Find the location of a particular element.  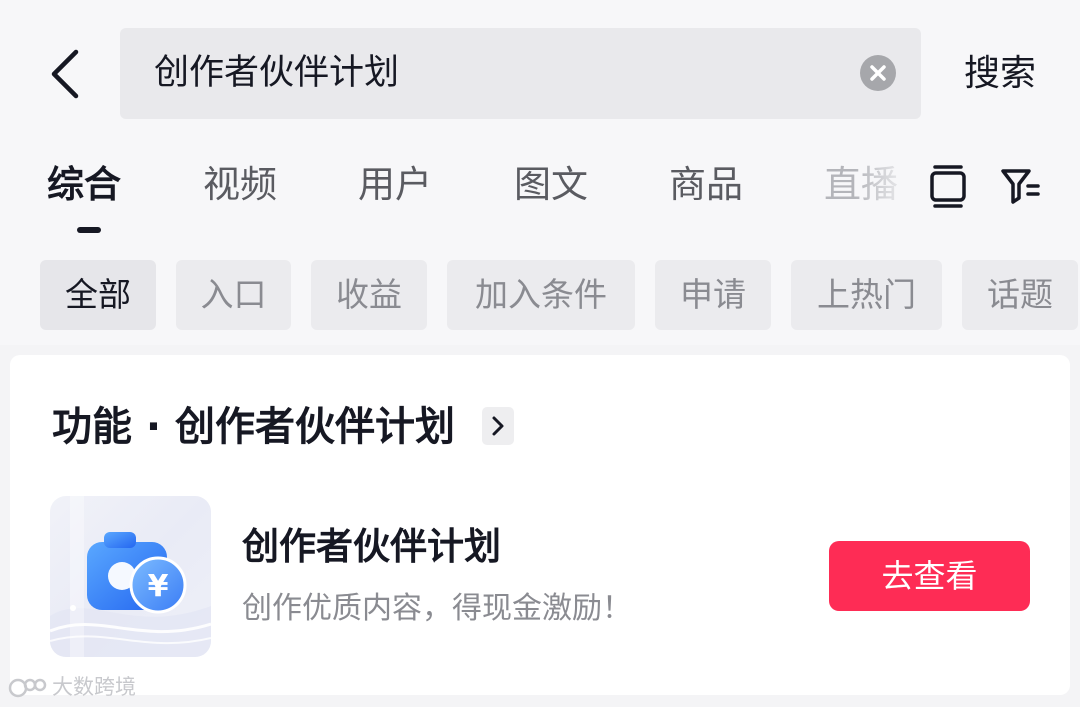

watermark: 大数跨境 is located at coordinates (72, 687).